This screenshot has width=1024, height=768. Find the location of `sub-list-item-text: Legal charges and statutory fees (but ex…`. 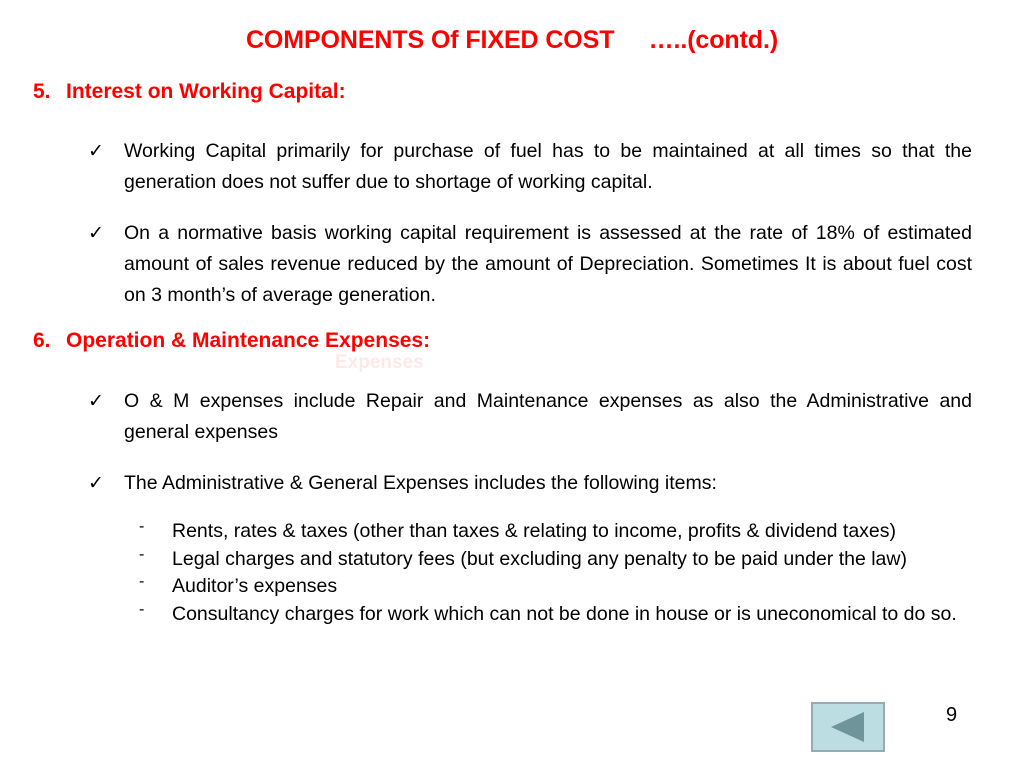

sub-list-item-text: Legal charges and statutory fees (but ex… is located at coordinates (539, 558).